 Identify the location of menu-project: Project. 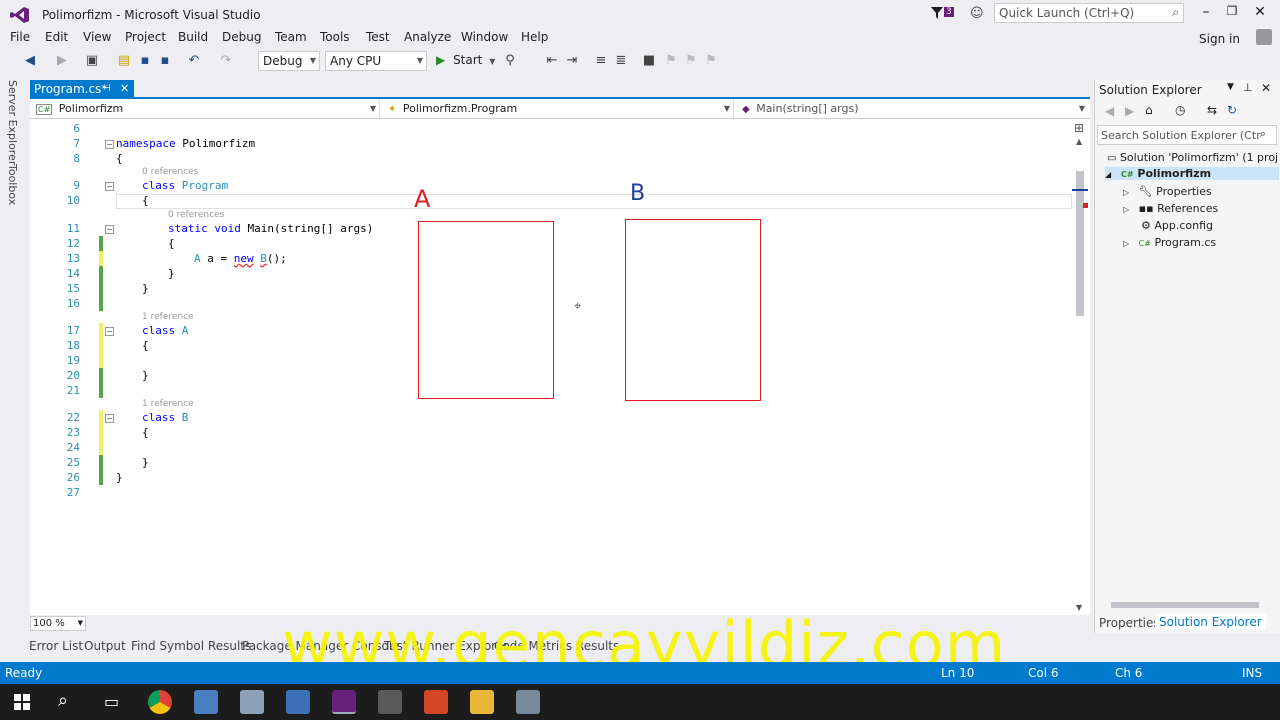
(145, 37).